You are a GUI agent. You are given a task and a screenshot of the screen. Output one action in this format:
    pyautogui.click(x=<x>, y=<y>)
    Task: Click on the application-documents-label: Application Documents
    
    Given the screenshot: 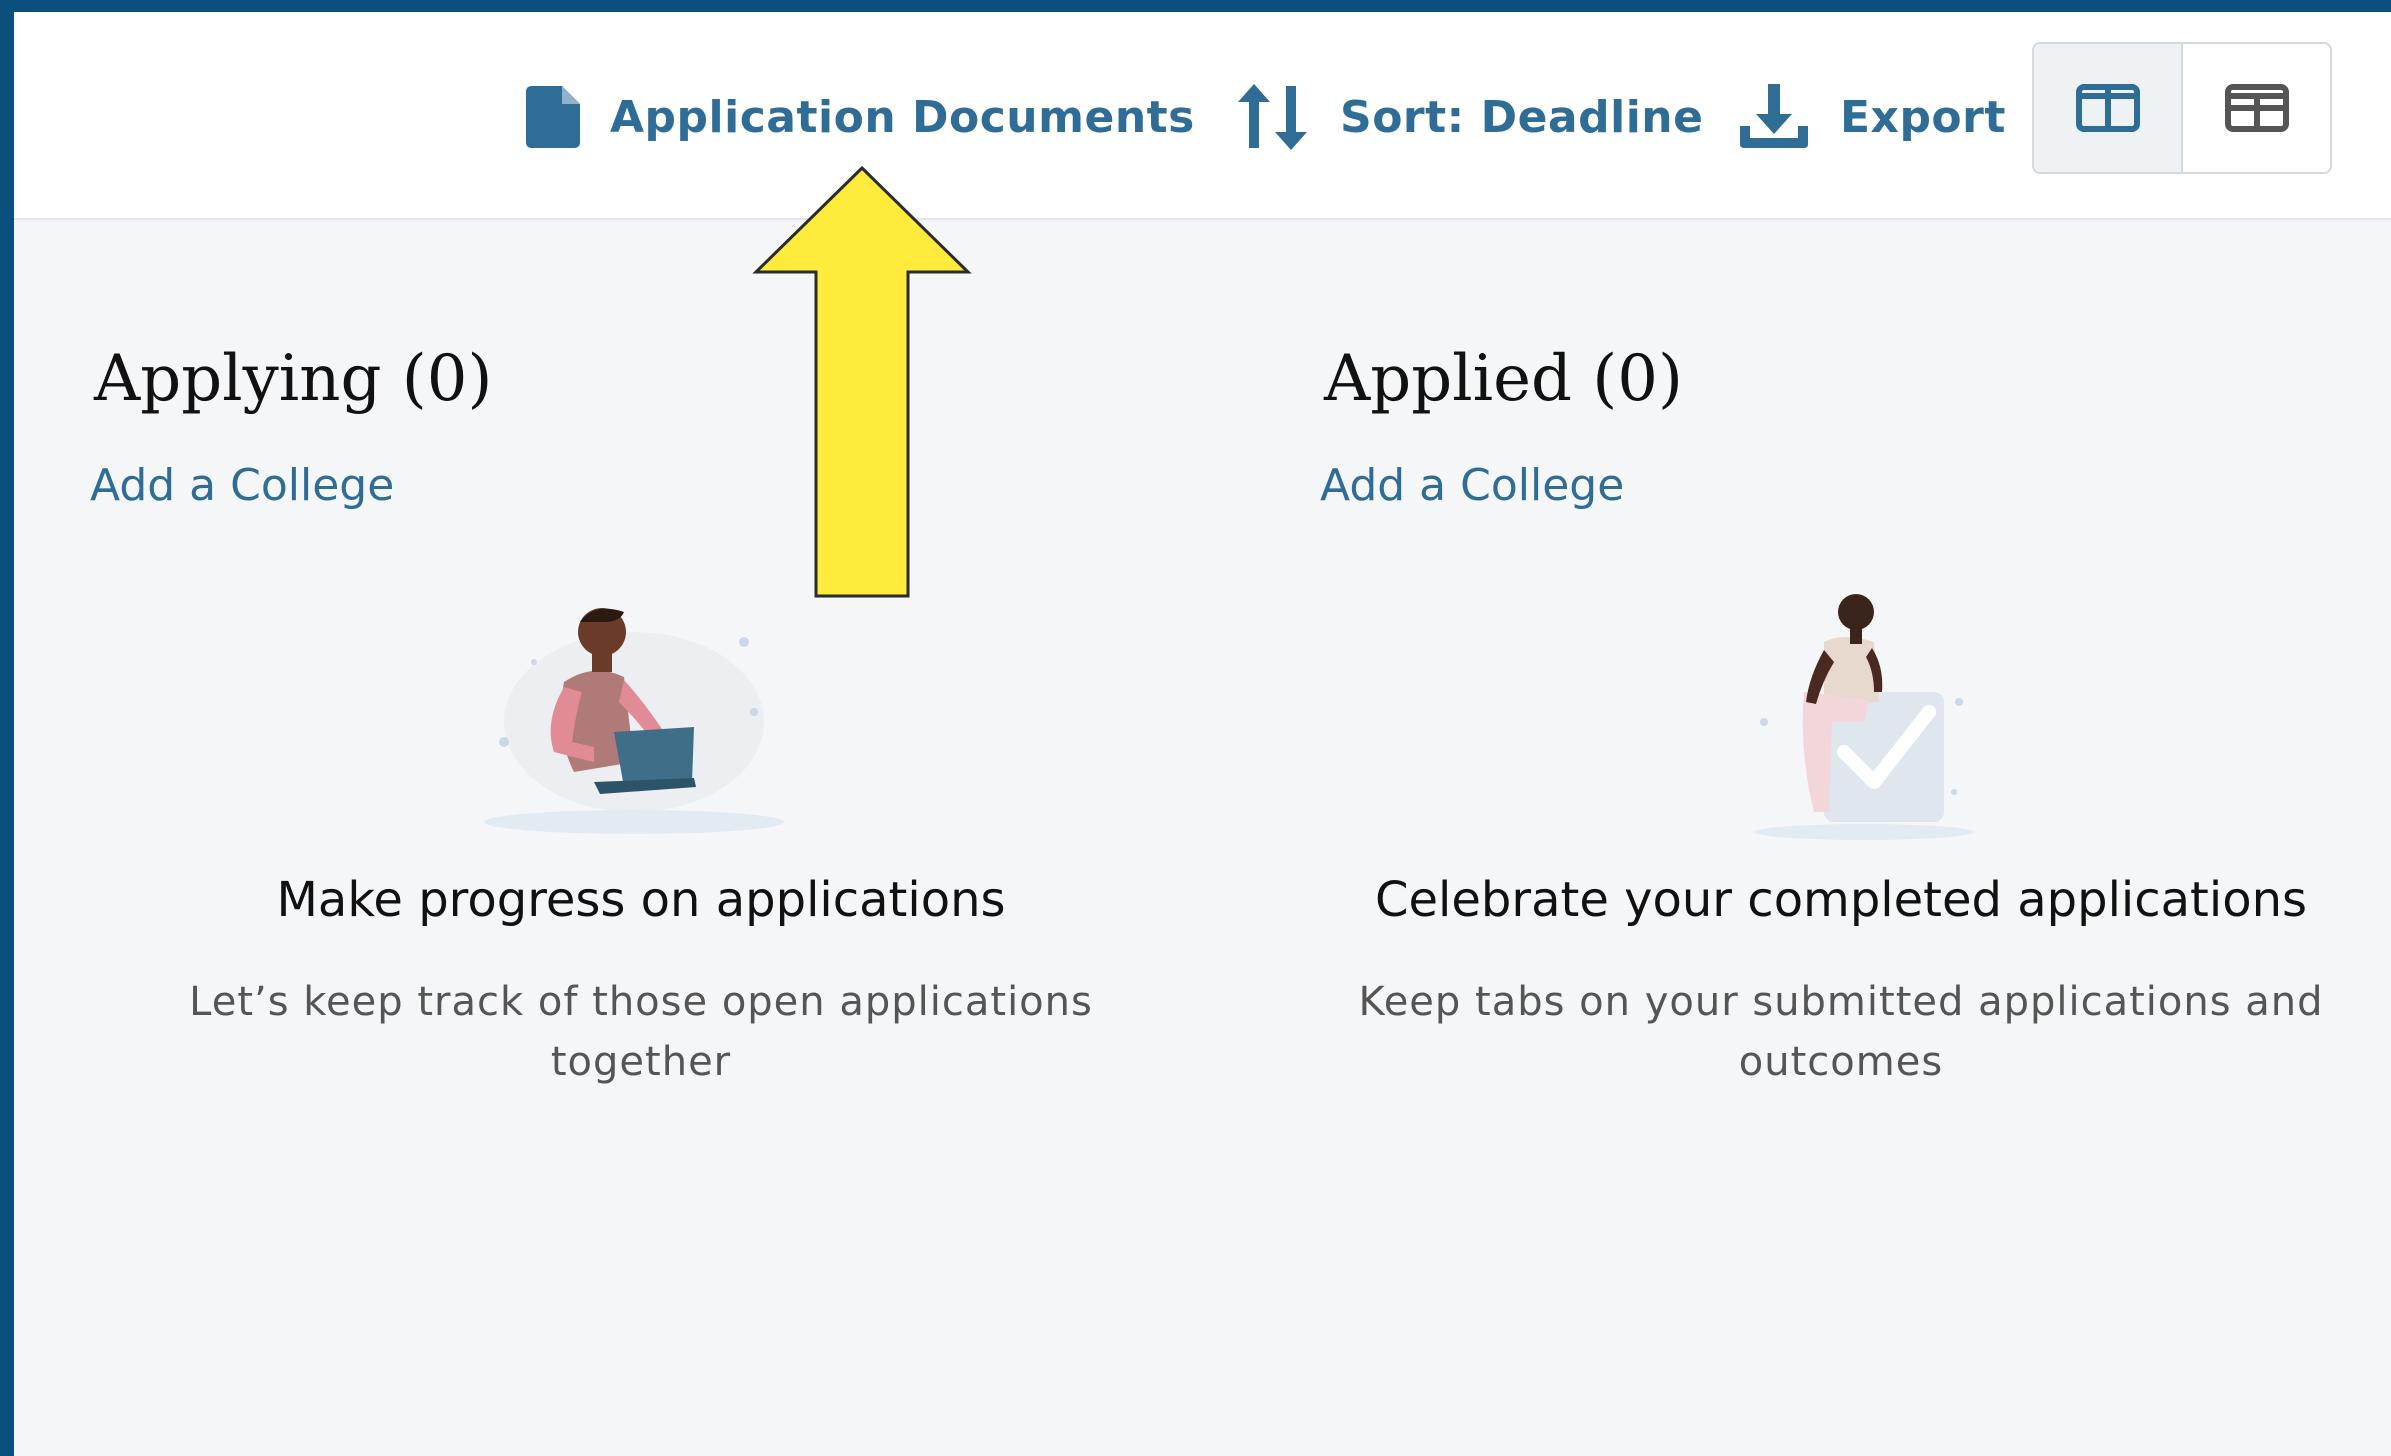 What is the action you would take?
    pyautogui.click(x=902, y=117)
    